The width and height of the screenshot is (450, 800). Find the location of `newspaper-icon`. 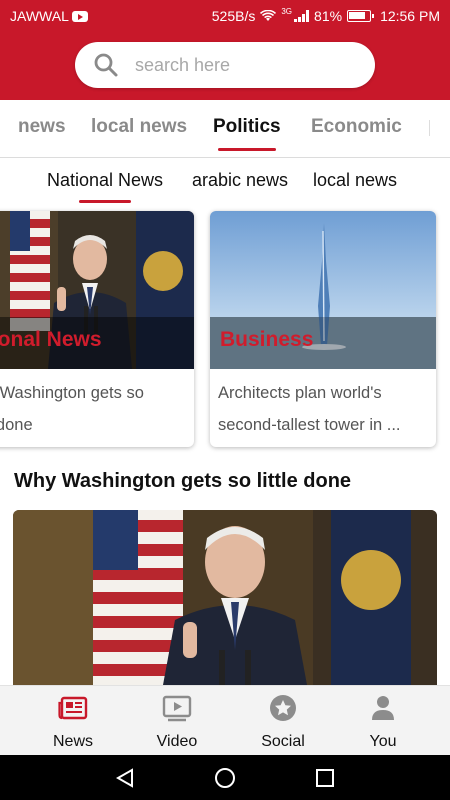

newspaper-icon is located at coordinates (73, 708).